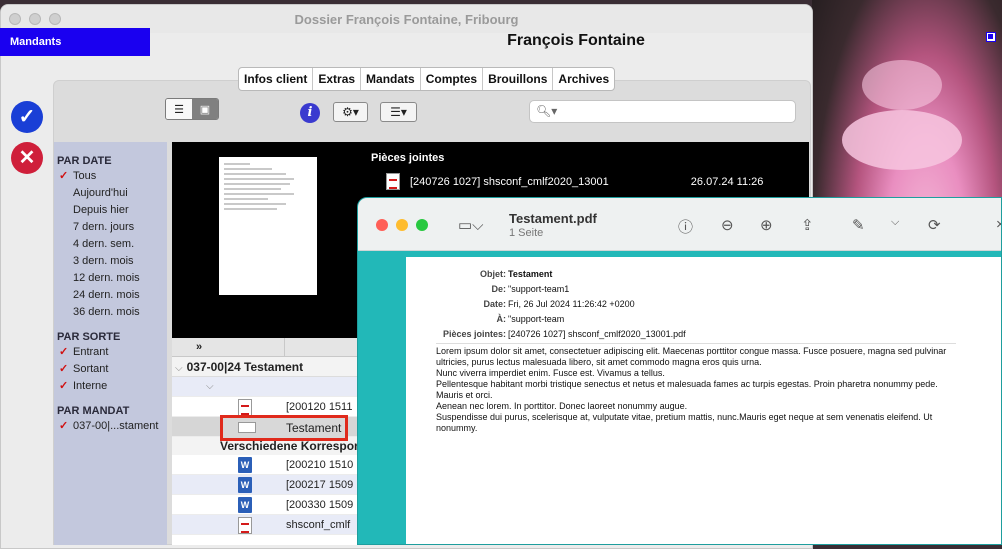 The image size is (1002, 549). What do you see at coordinates (112, 227) in the screenshot?
I see `filter-item: 7 dern. jours` at bounding box center [112, 227].